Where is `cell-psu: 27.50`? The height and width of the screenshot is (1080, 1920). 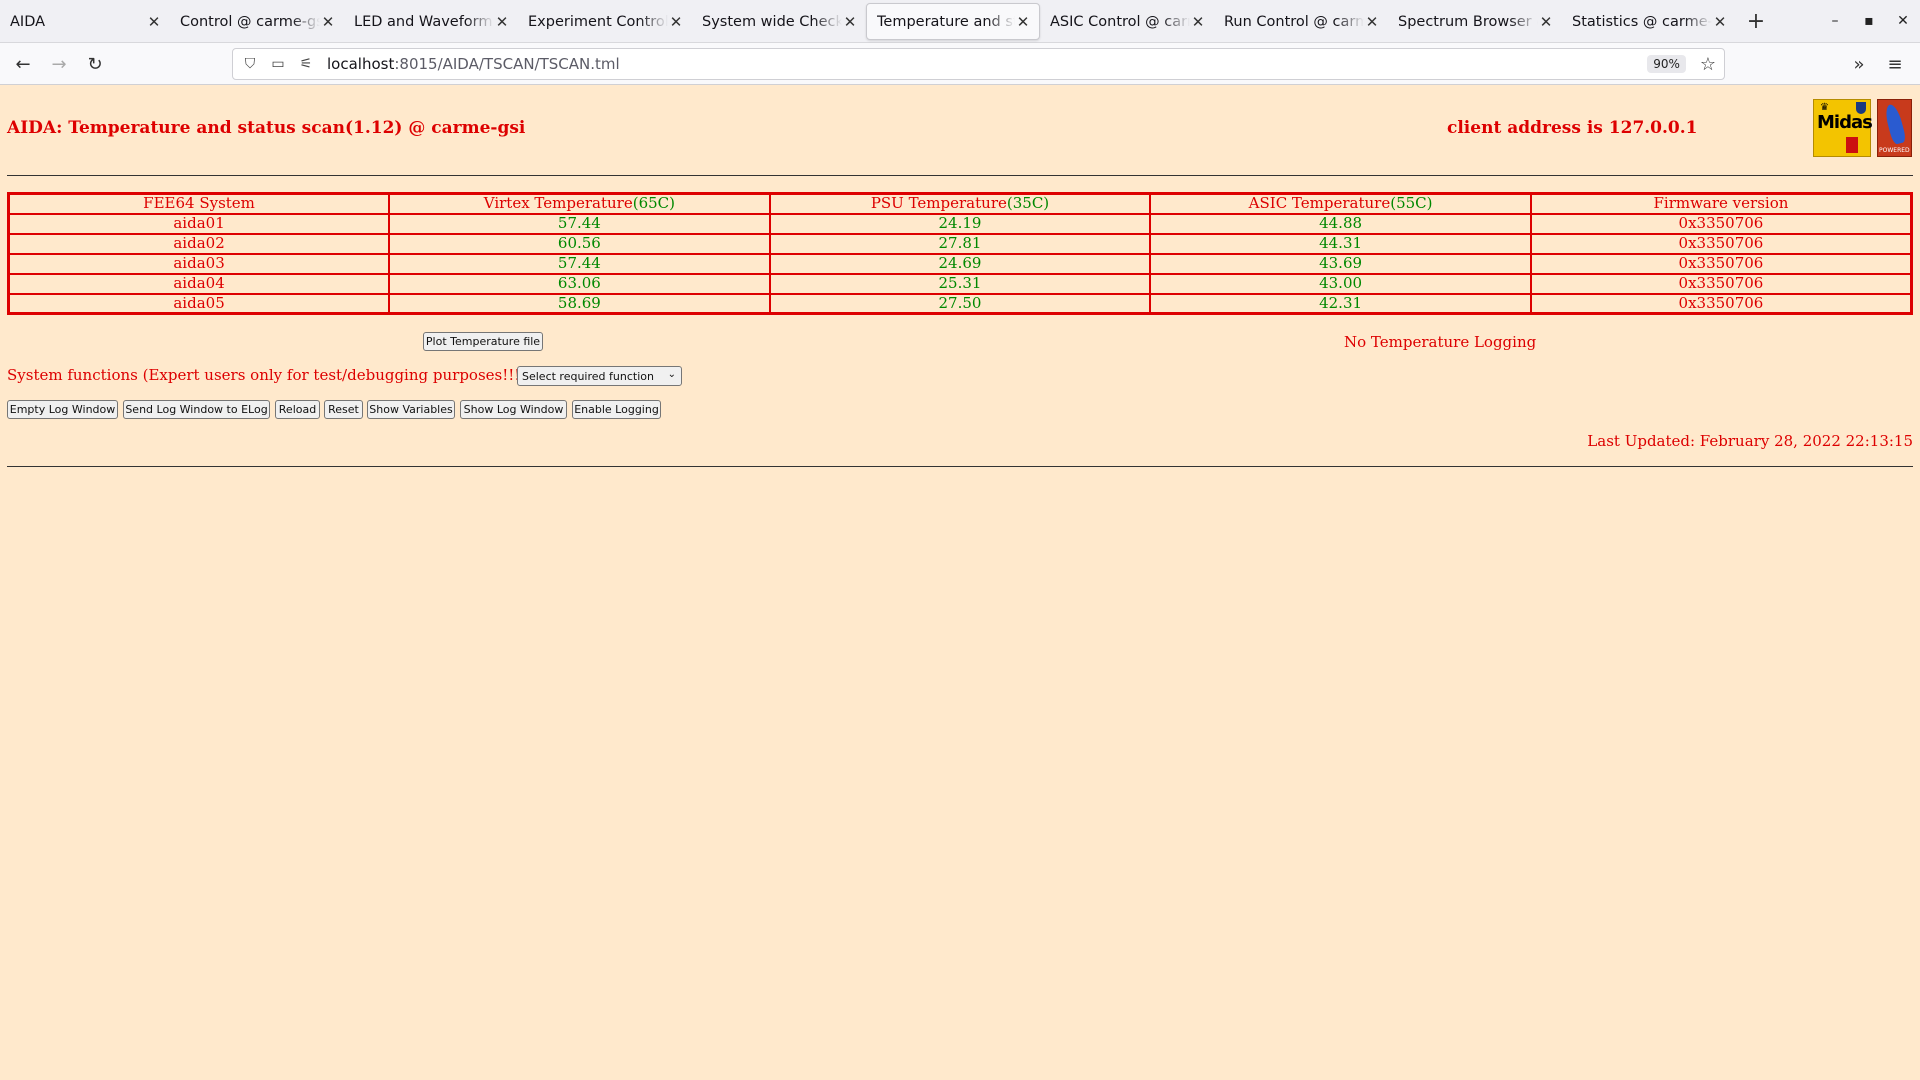
cell-psu: 27.50 is located at coordinates (960, 303).